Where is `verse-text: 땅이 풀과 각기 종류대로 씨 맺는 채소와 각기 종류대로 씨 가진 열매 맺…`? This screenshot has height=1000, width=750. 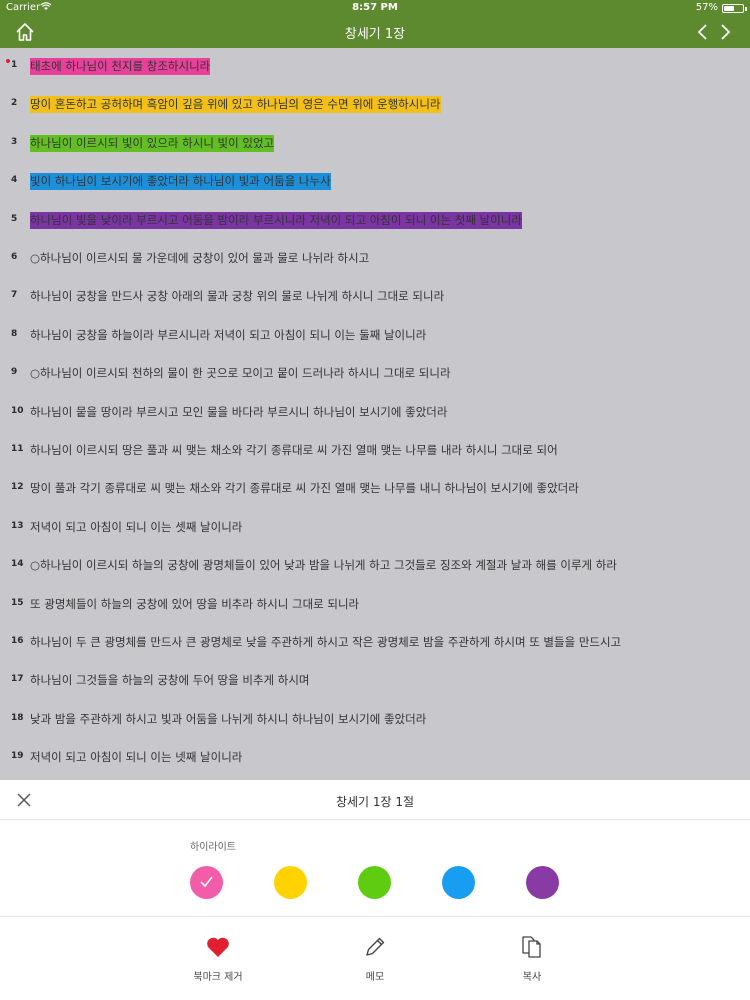
verse-text: 땅이 풀과 각기 종류대로 씨 맺는 채소와 각기 종류대로 씨 가진 열매 맺… is located at coordinates (304, 488).